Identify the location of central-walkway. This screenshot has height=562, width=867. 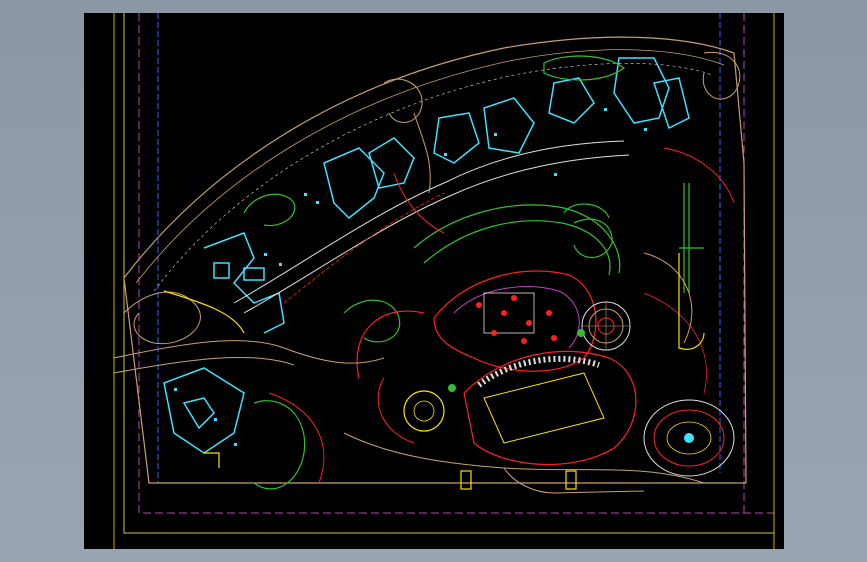
(431, 227).